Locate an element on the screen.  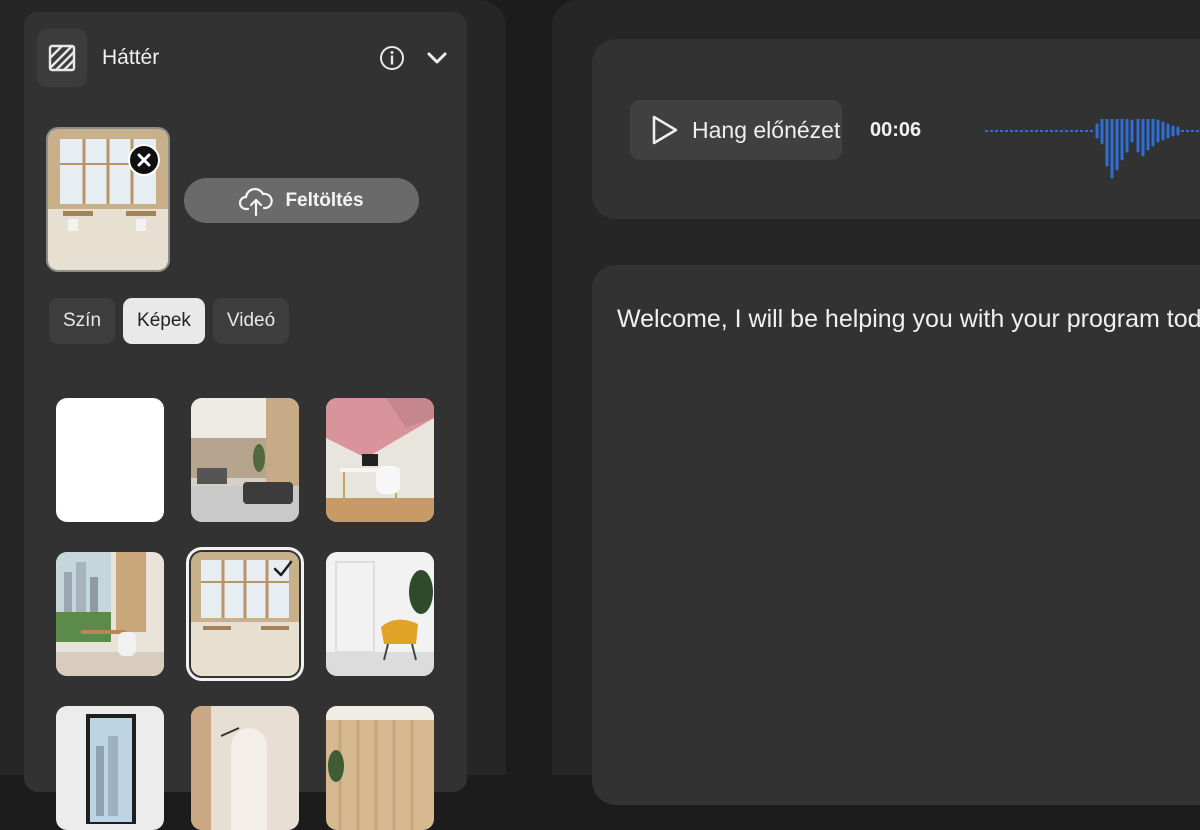
audio-preview-button: Hang előnézet is located at coordinates (736, 130).